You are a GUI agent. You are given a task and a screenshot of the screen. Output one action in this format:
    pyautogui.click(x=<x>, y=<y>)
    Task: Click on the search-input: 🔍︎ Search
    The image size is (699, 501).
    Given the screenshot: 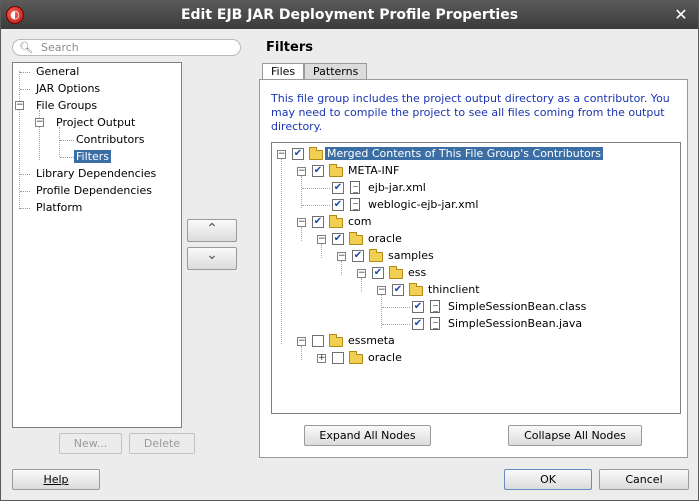 What is the action you would take?
    pyautogui.click(x=126, y=47)
    